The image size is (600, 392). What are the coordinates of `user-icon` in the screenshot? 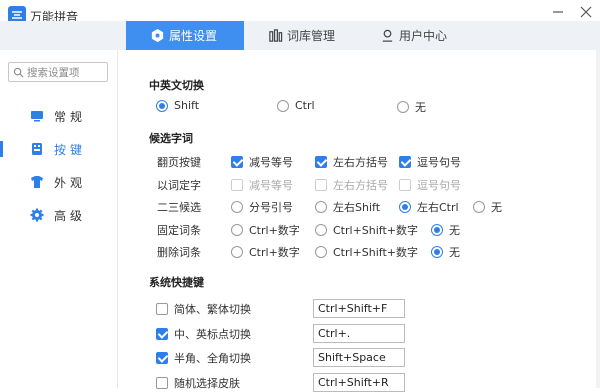 It's located at (387, 35).